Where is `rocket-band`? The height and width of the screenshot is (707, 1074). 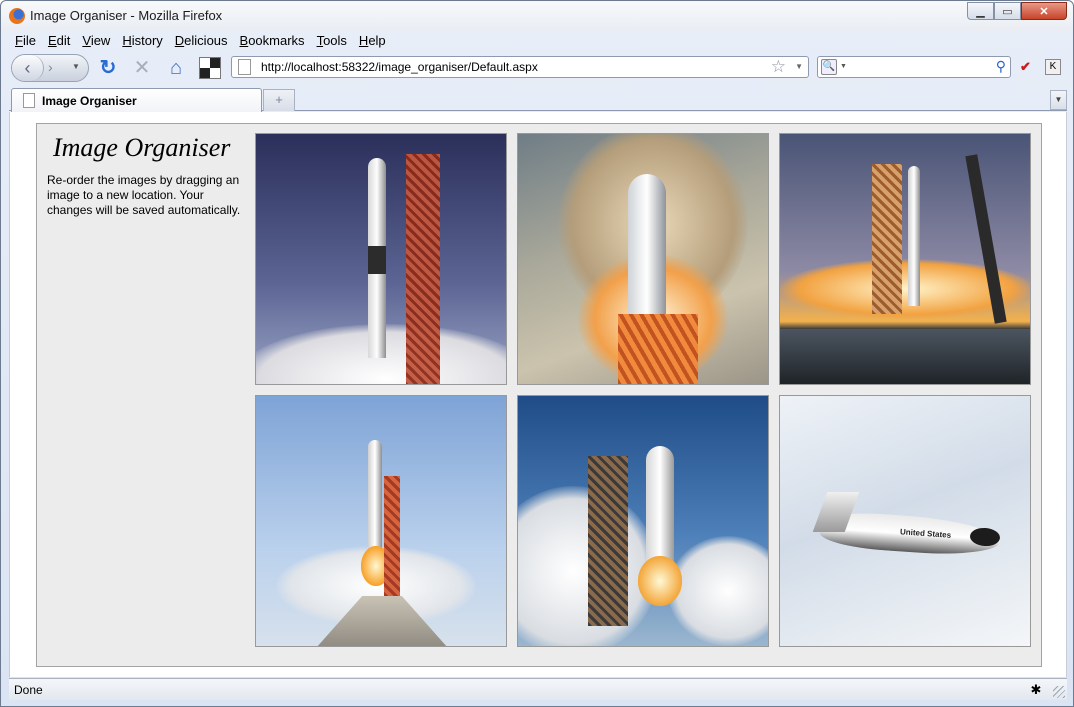
rocket-band is located at coordinates (377, 260).